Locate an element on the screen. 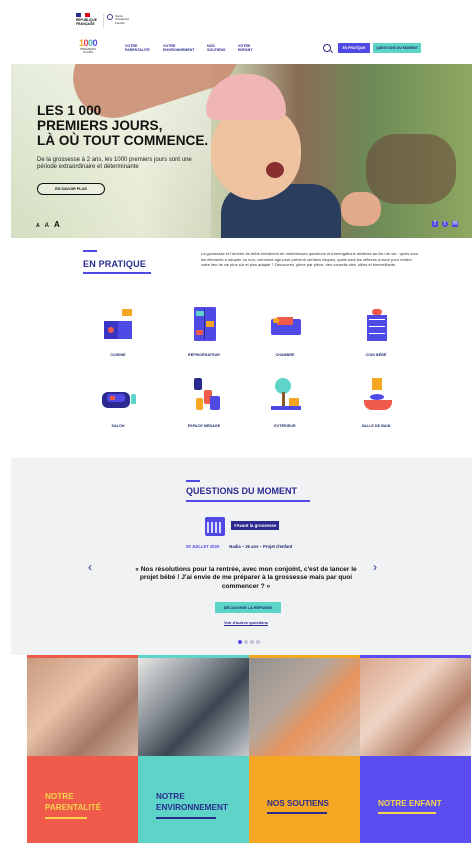 This screenshot has height=843, width=472. tree-icon is located at coordinates (285, 396).